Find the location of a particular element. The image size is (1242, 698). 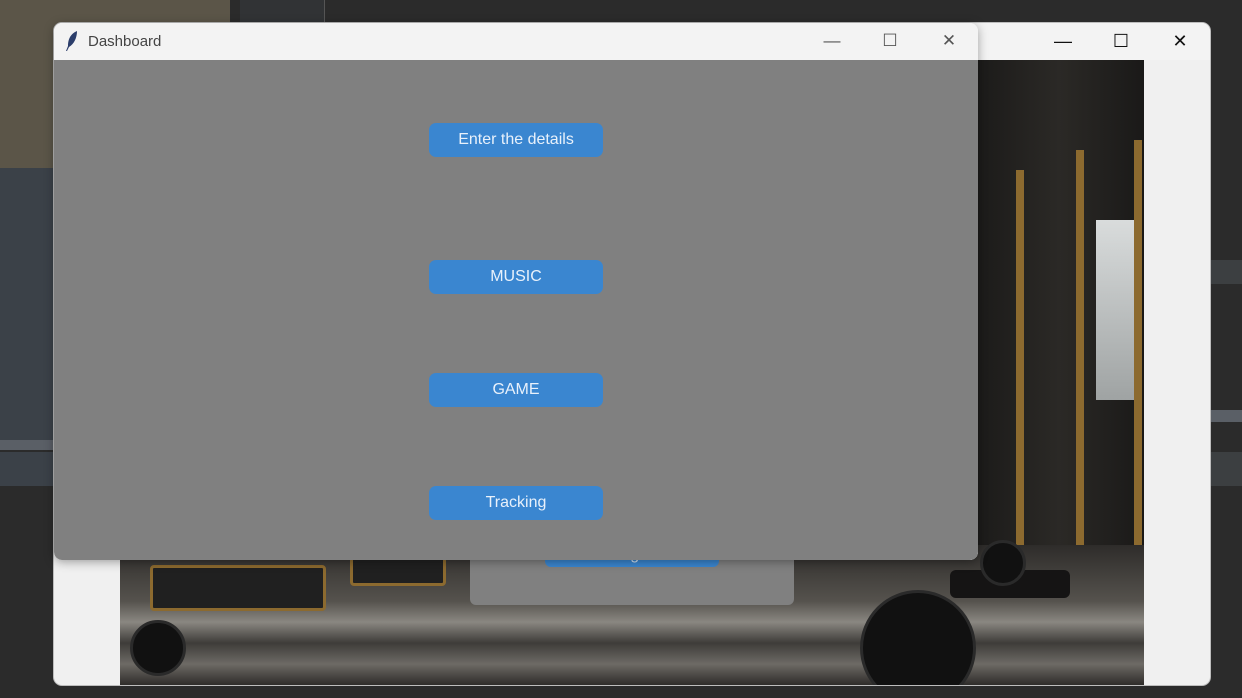

enter-details-button: Enter the details is located at coordinates (516, 140).